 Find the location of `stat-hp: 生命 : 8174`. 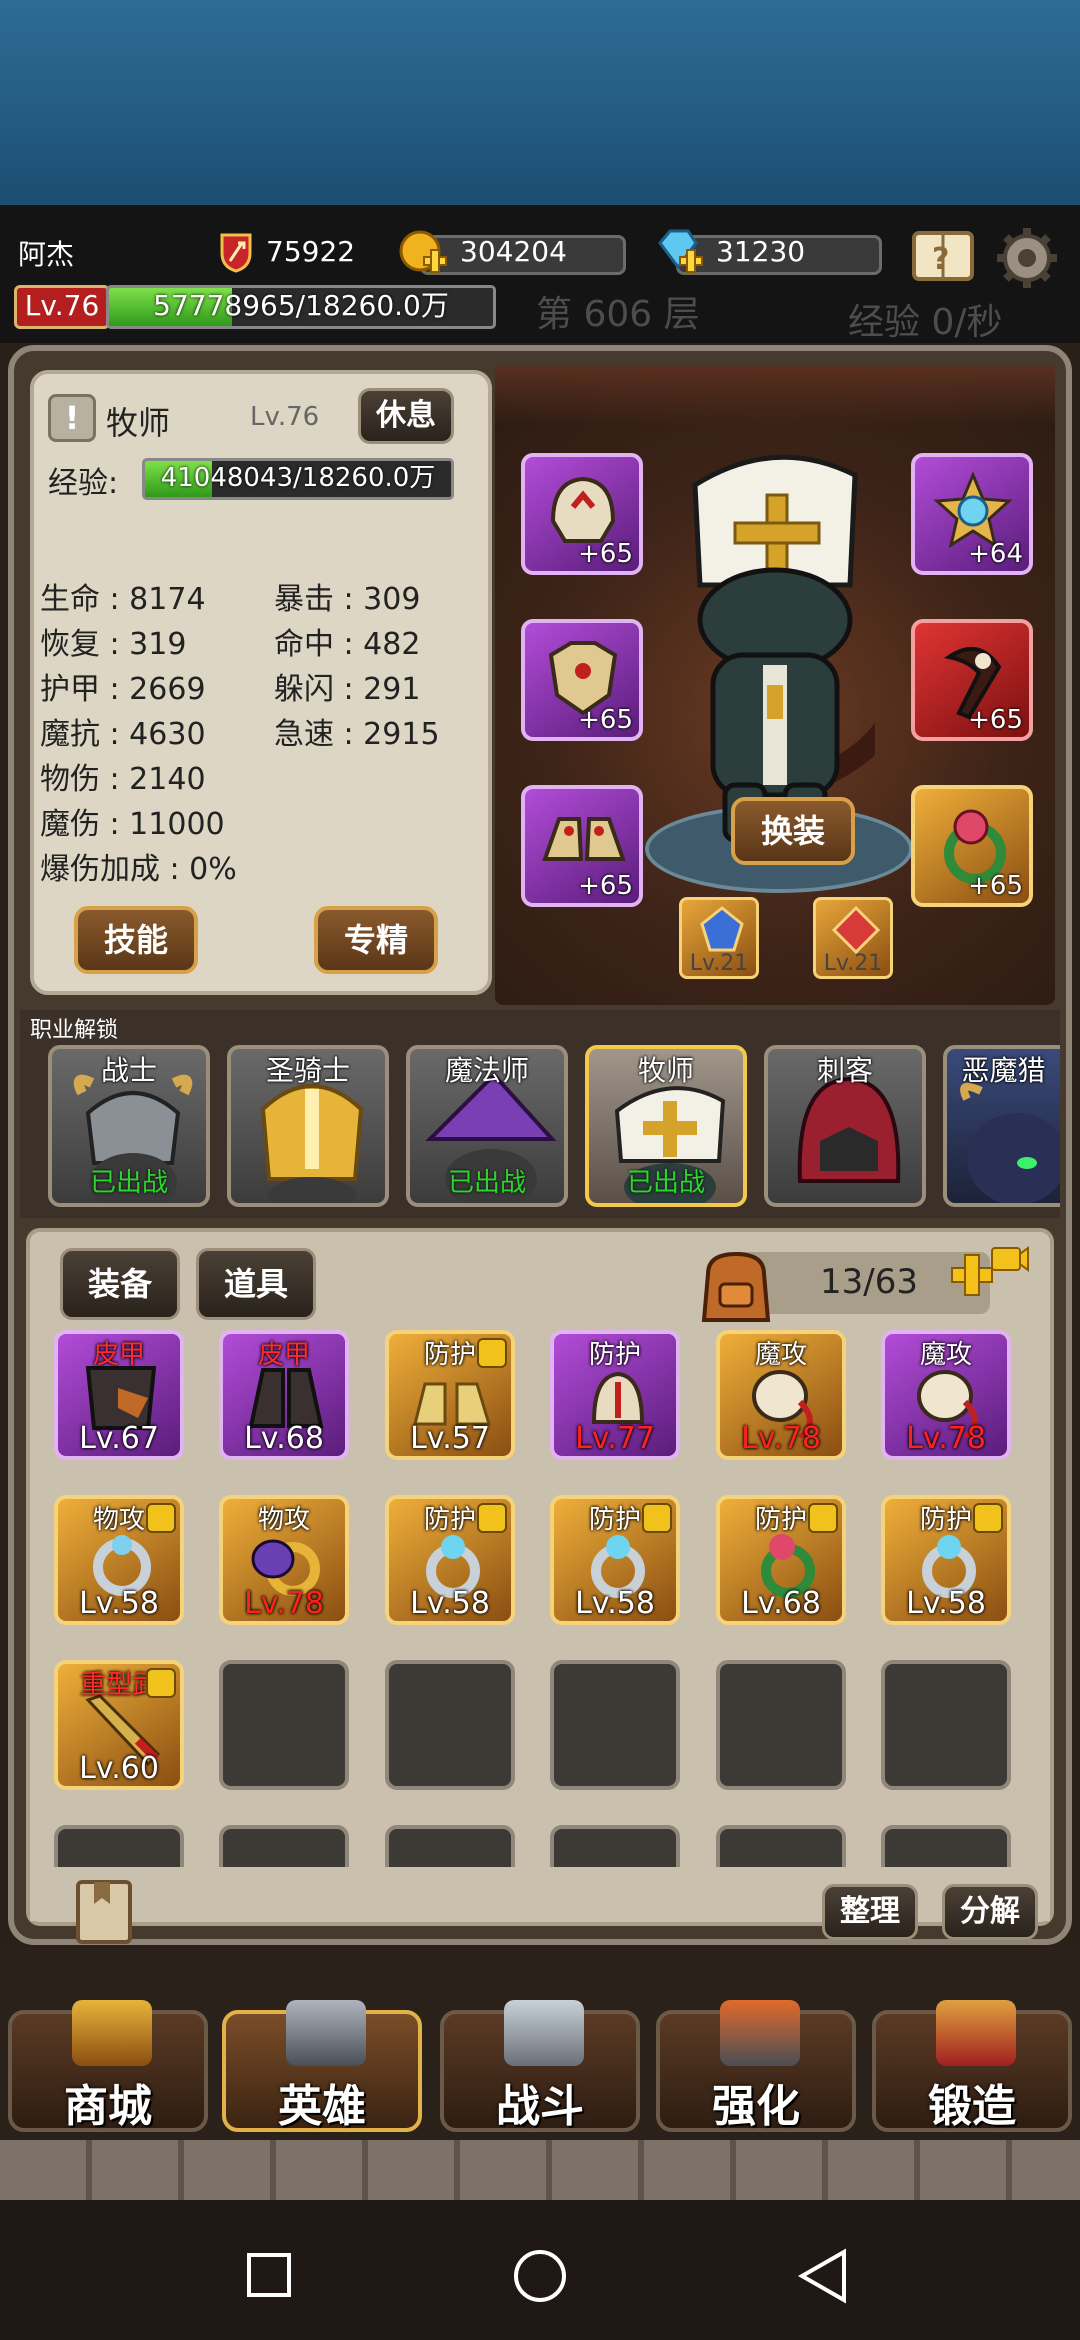

stat-hp: 生命 : 8174 is located at coordinates (123, 599).